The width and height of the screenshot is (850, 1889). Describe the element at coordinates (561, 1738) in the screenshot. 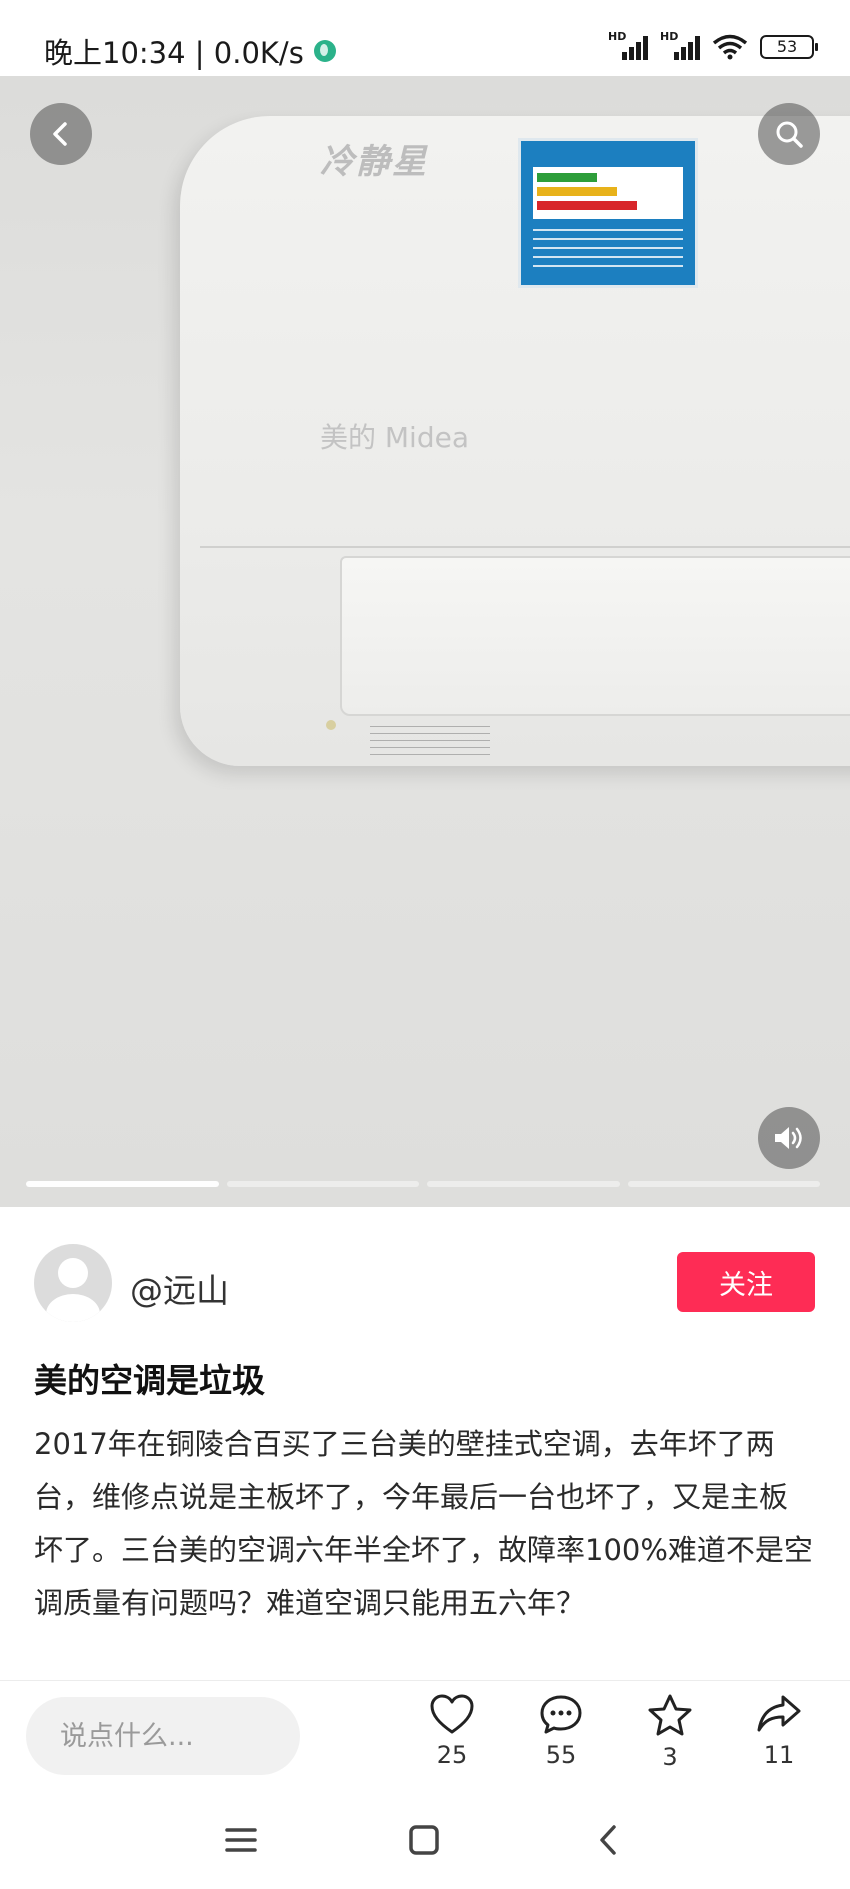

I see `comment-button: 55` at that location.